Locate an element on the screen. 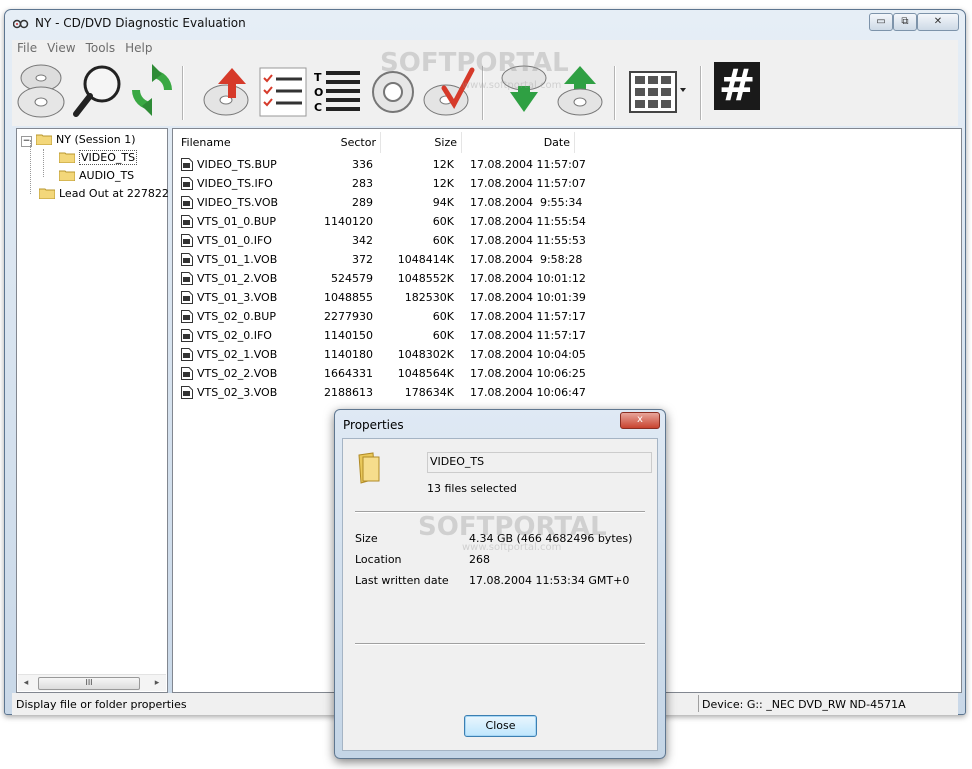 The width and height of the screenshot is (972, 769). cell-sector: 342 is located at coordinates (362, 240).